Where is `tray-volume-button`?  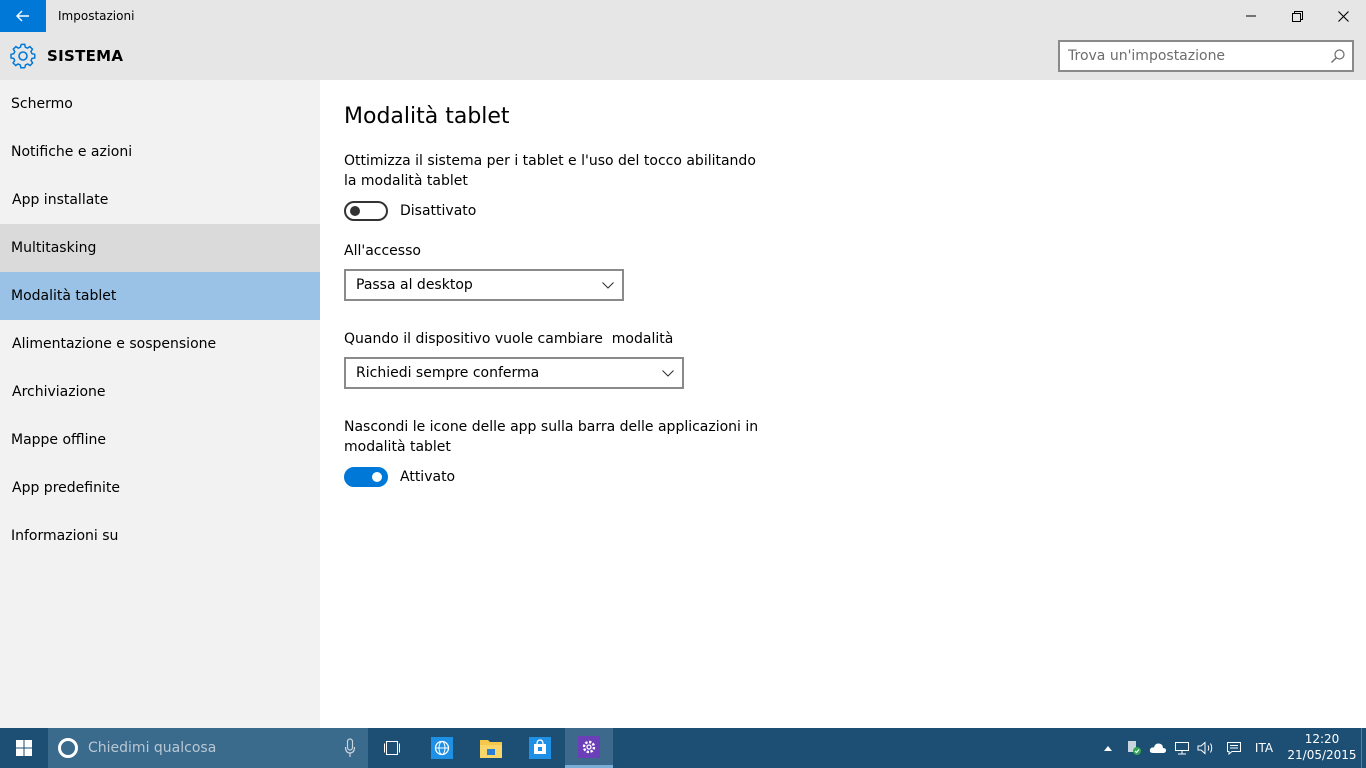 tray-volume-button is located at coordinates (1206, 748).